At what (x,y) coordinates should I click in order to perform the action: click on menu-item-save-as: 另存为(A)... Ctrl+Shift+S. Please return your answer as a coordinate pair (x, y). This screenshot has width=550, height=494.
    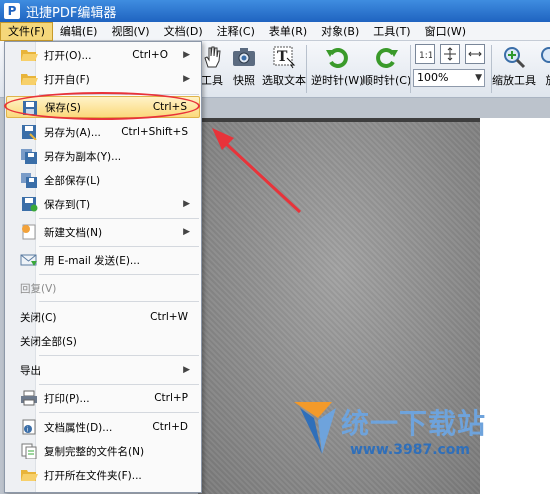
    Looking at the image, I should click on (103, 132).